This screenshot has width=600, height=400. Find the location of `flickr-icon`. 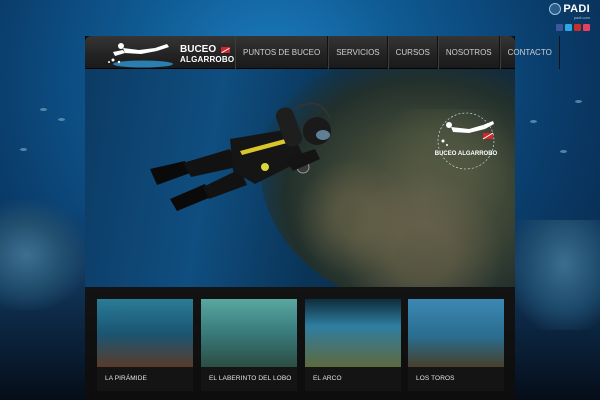

flickr-icon is located at coordinates (586, 27).